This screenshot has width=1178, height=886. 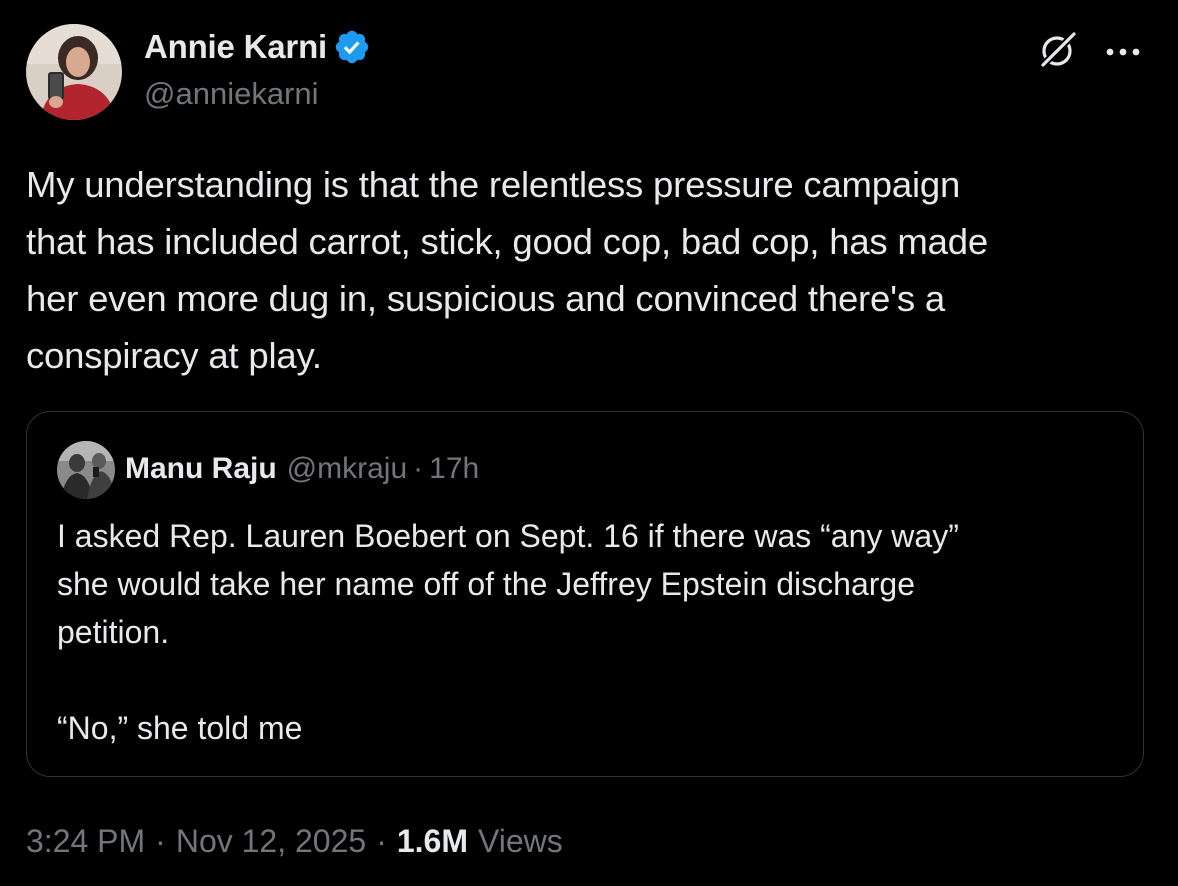 I want to click on more-options-icon, so click(x=1124, y=50).